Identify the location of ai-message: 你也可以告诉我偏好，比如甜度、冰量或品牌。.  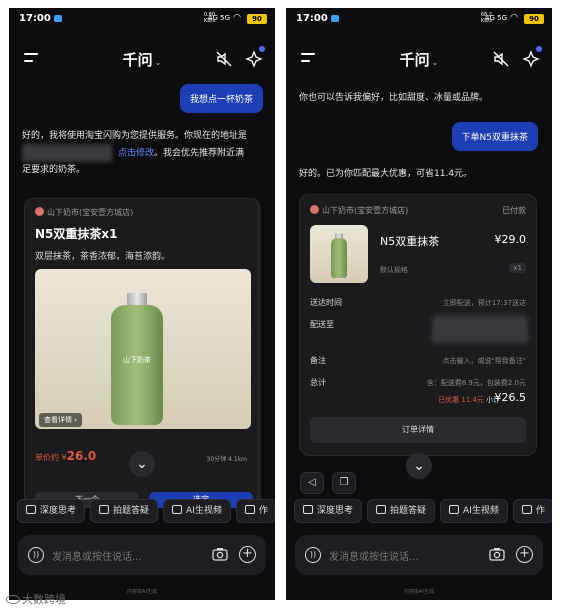
(394, 98).